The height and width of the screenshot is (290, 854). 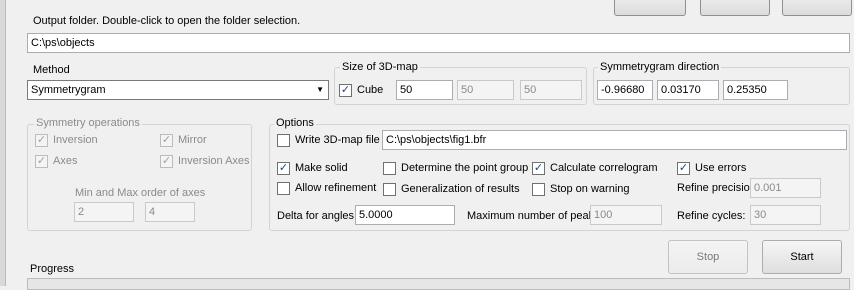 What do you see at coordinates (755, 90) in the screenshot?
I see `direction-z-input: 0.25350` at bounding box center [755, 90].